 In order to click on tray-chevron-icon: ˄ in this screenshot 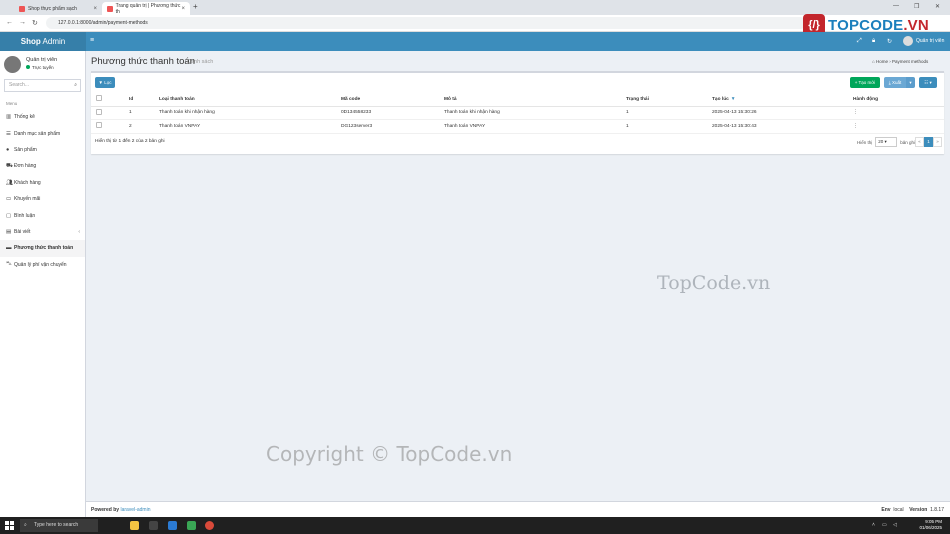, I will do `click(873, 525)`.